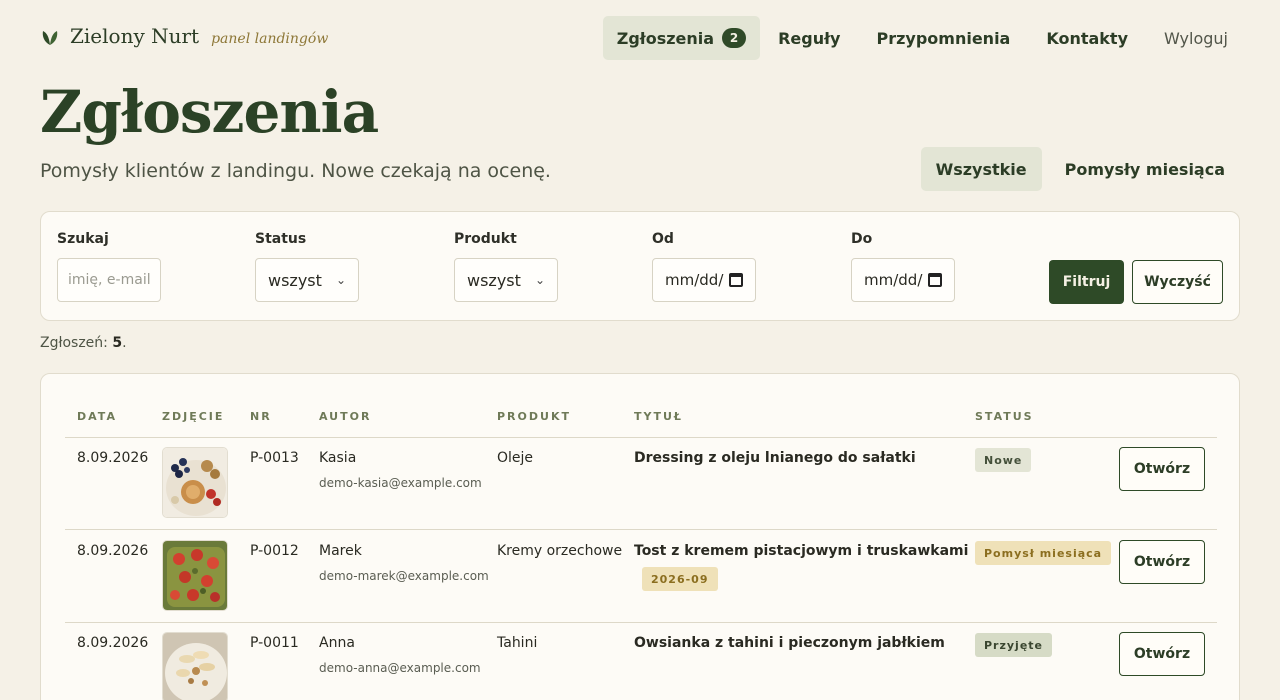 This screenshot has height=700, width=1280. I want to click on result-count: Zgłoszeń: 5., so click(83, 343).